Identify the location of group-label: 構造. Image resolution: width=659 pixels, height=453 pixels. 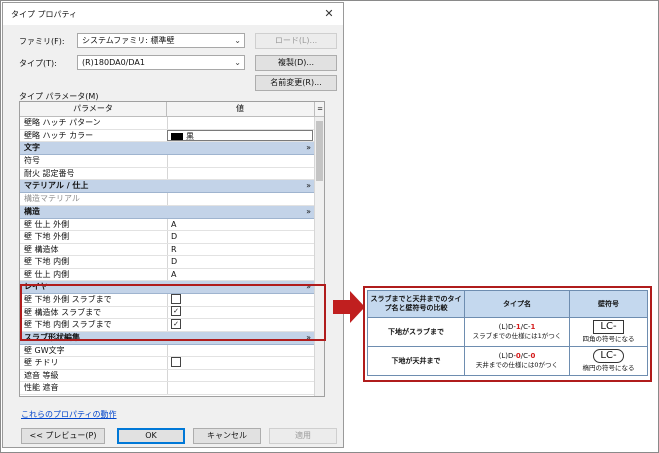
(32, 211).